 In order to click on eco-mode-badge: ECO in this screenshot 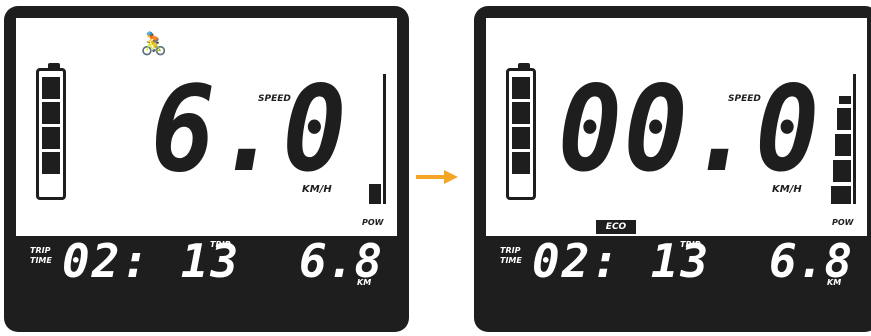, I will do `click(616, 227)`.